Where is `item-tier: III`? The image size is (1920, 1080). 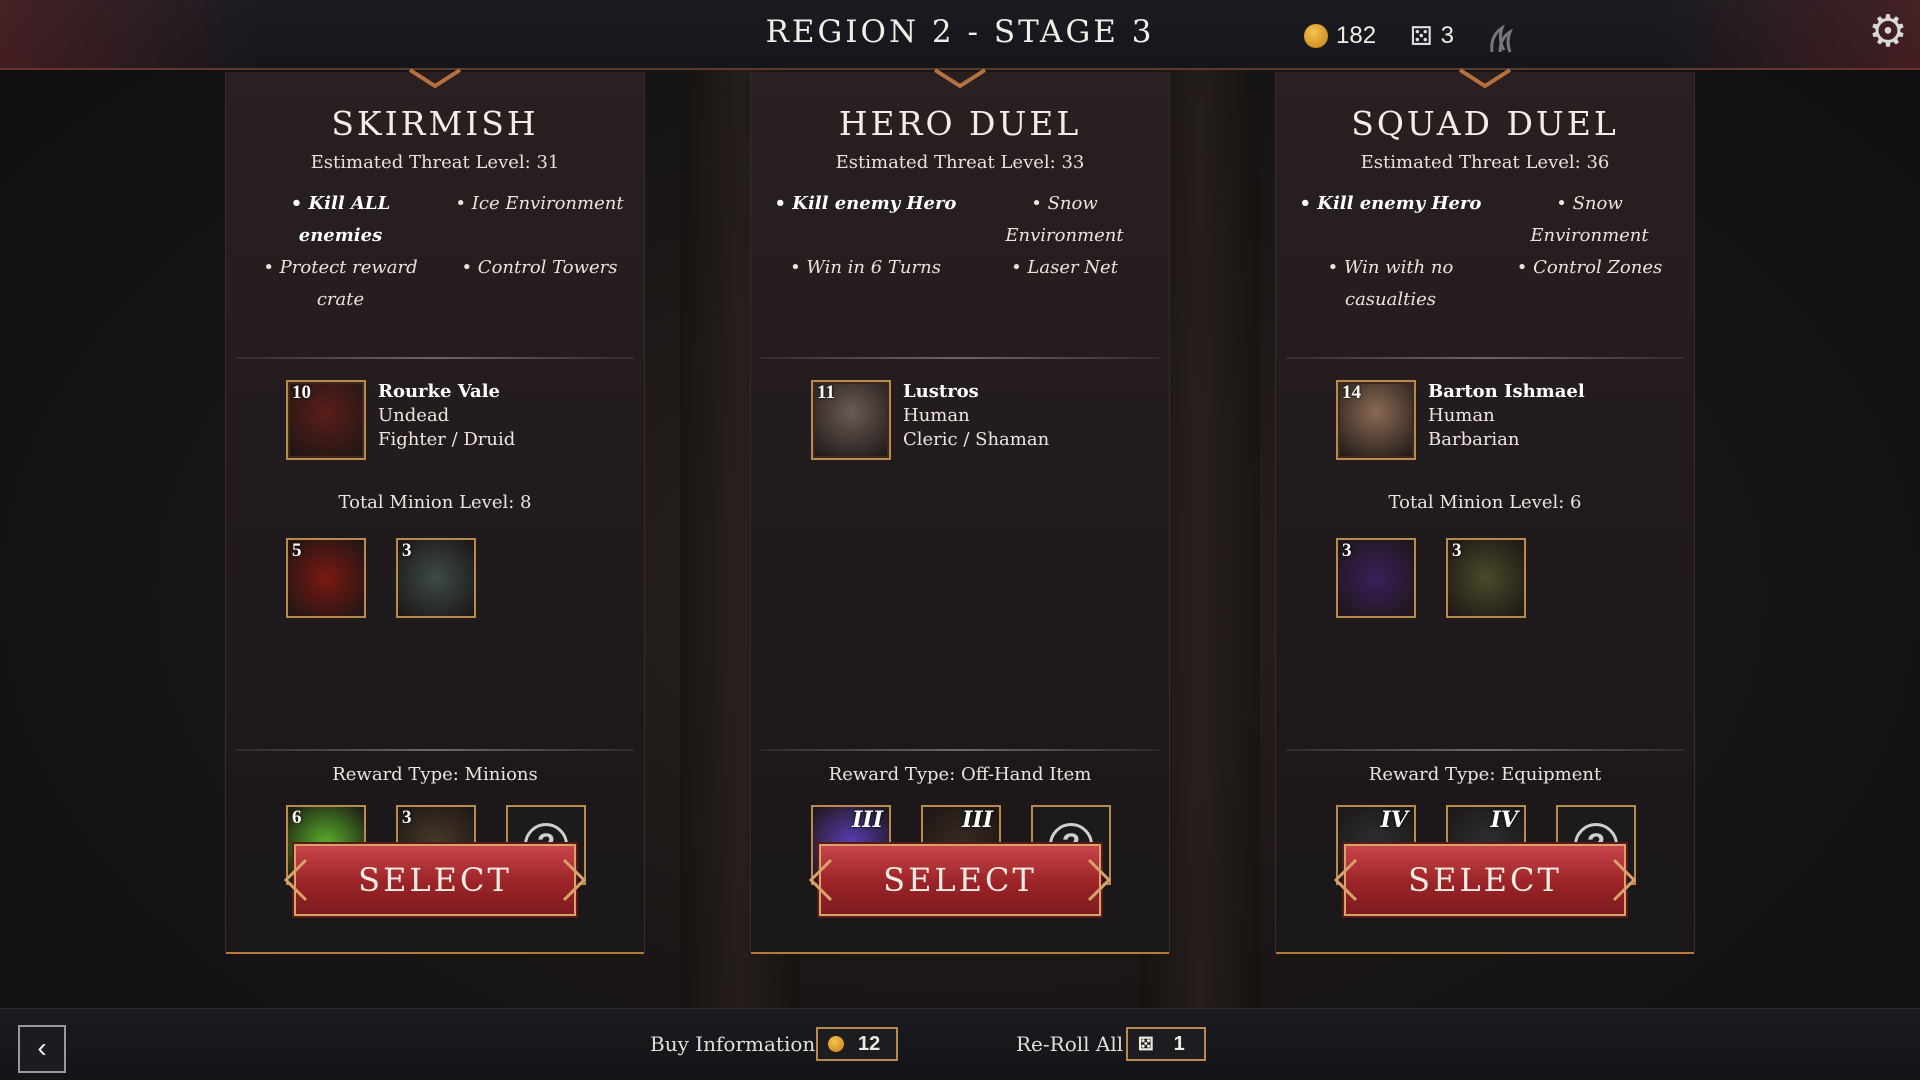
item-tier: III is located at coordinates (977, 820).